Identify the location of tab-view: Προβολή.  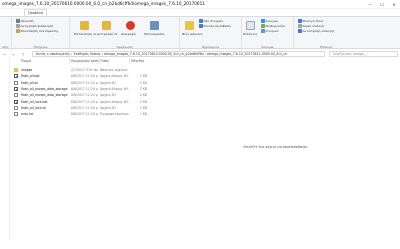
(36, 12).